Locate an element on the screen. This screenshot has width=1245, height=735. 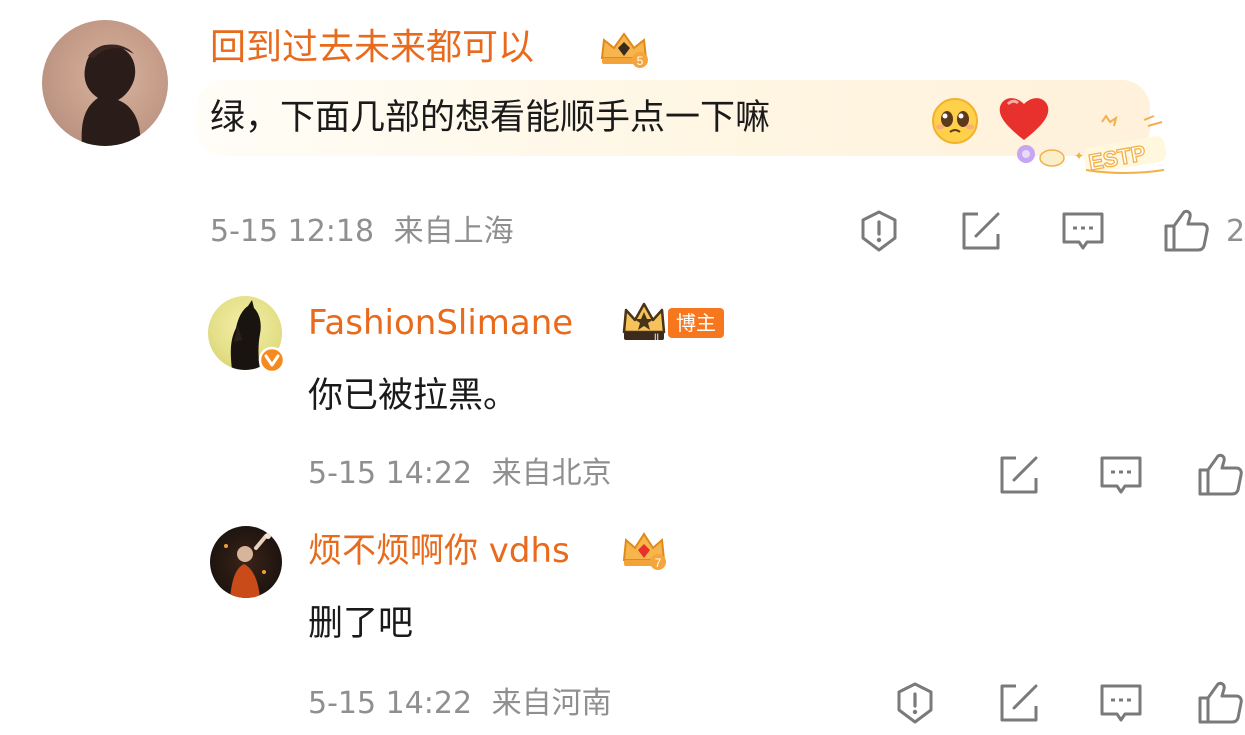
comment-location: 来自上海 is located at coordinates (453, 231).